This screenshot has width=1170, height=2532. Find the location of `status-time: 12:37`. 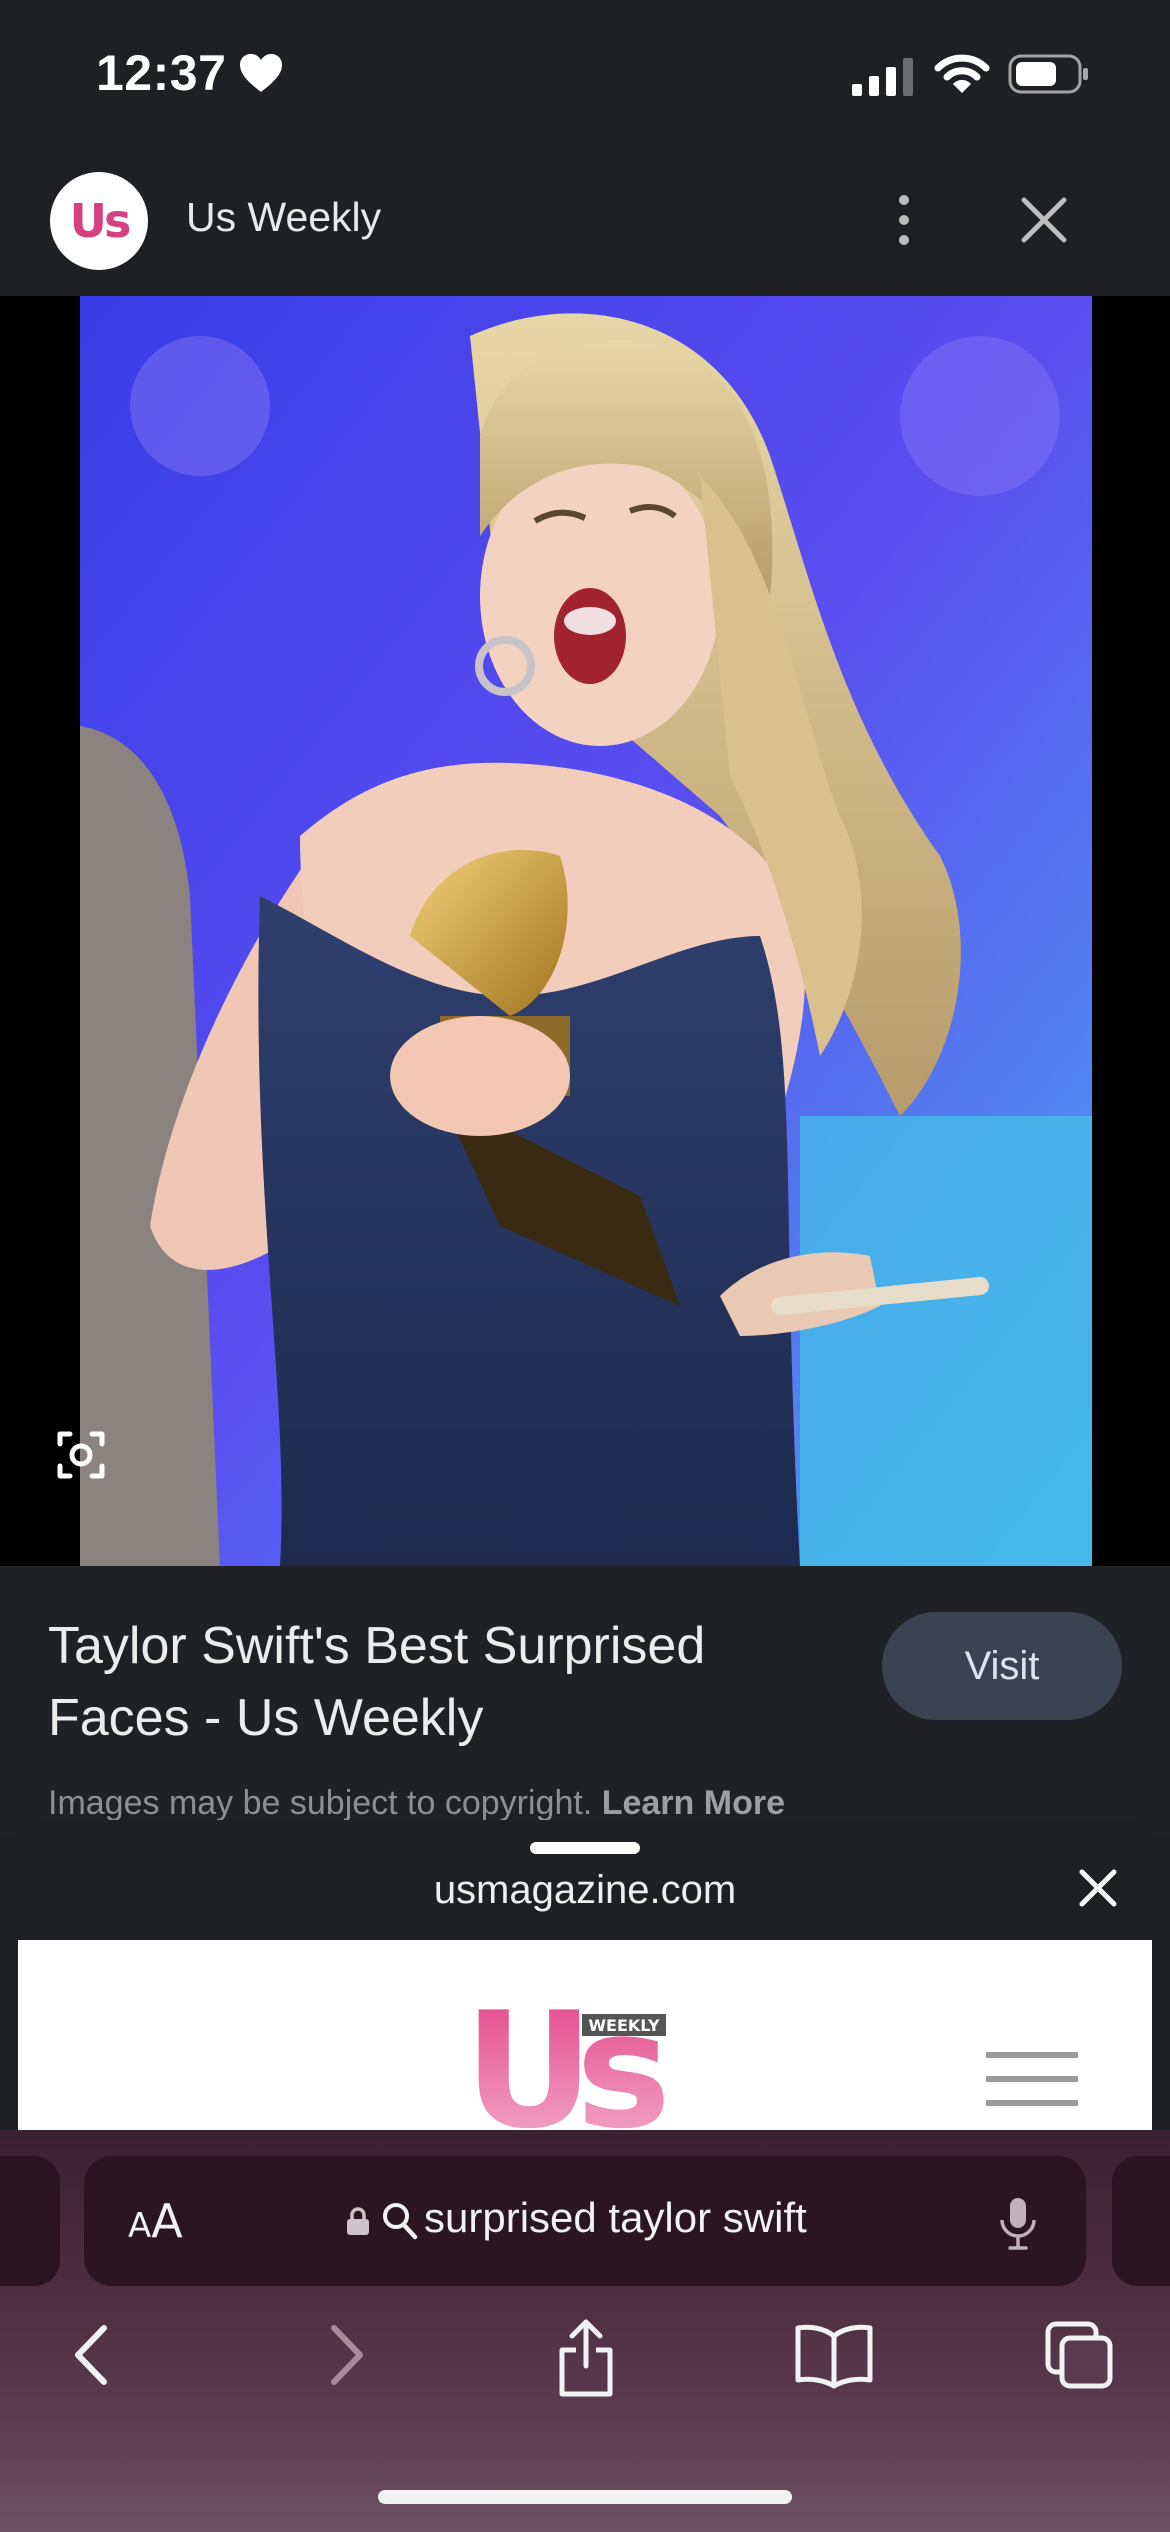

status-time: 12:37 is located at coordinates (161, 73).